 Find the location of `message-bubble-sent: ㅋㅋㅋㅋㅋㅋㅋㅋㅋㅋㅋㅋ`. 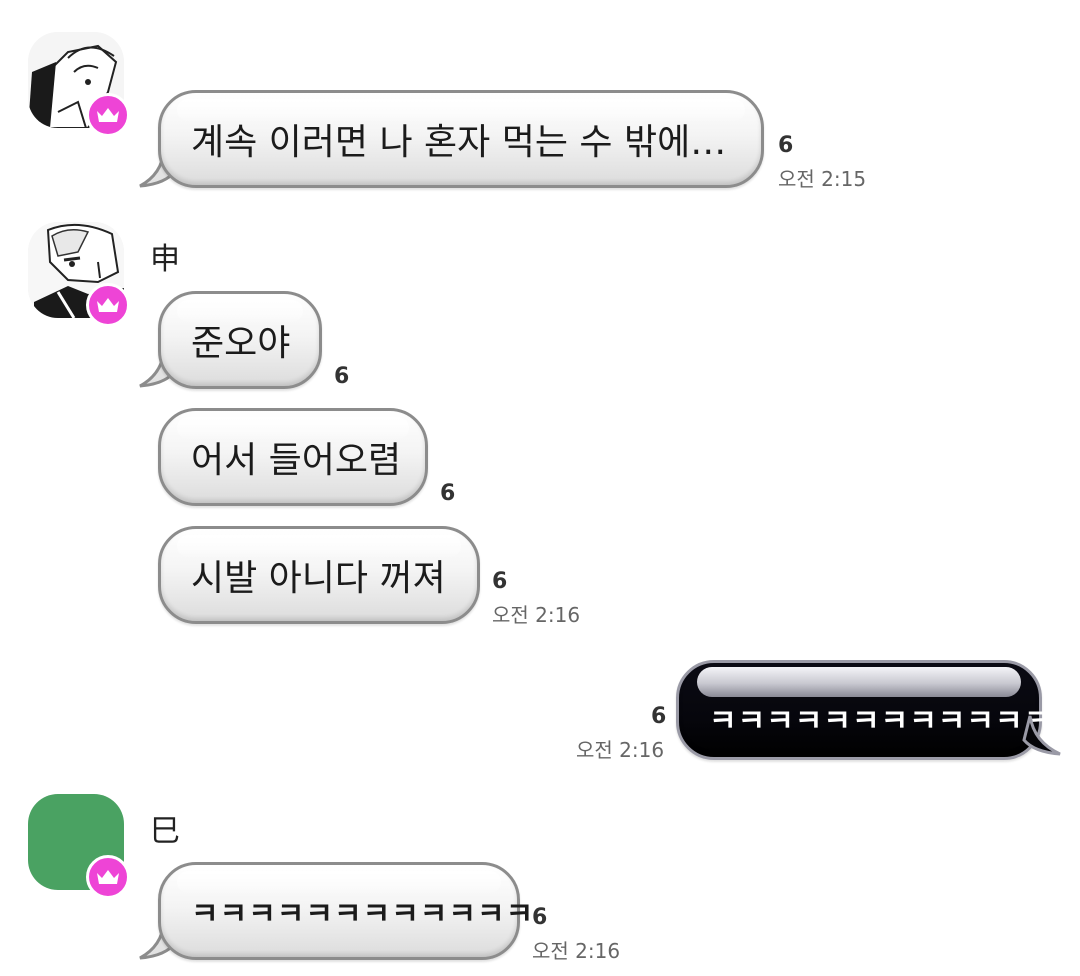

message-bubble-sent: ㅋㅋㅋㅋㅋㅋㅋㅋㅋㅋㅋㅋ is located at coordinates (863, 710).